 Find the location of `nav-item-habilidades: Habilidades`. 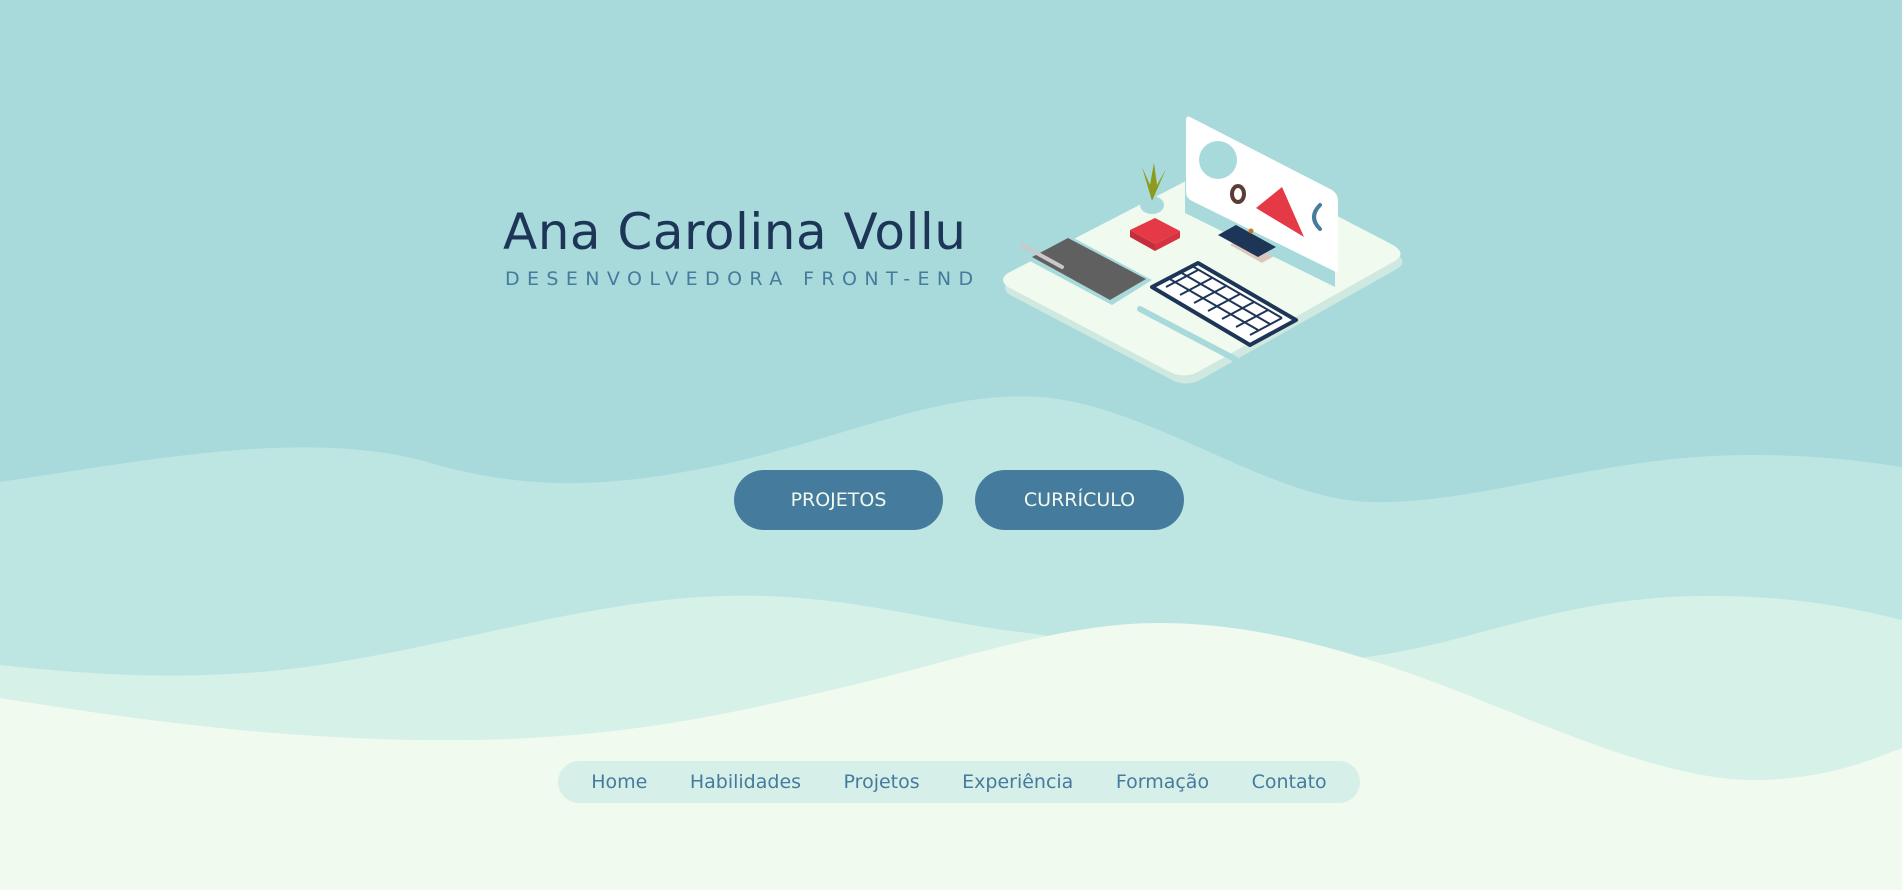

nav-item-habilidades: Habilidades is located at coordinates (745, 782).